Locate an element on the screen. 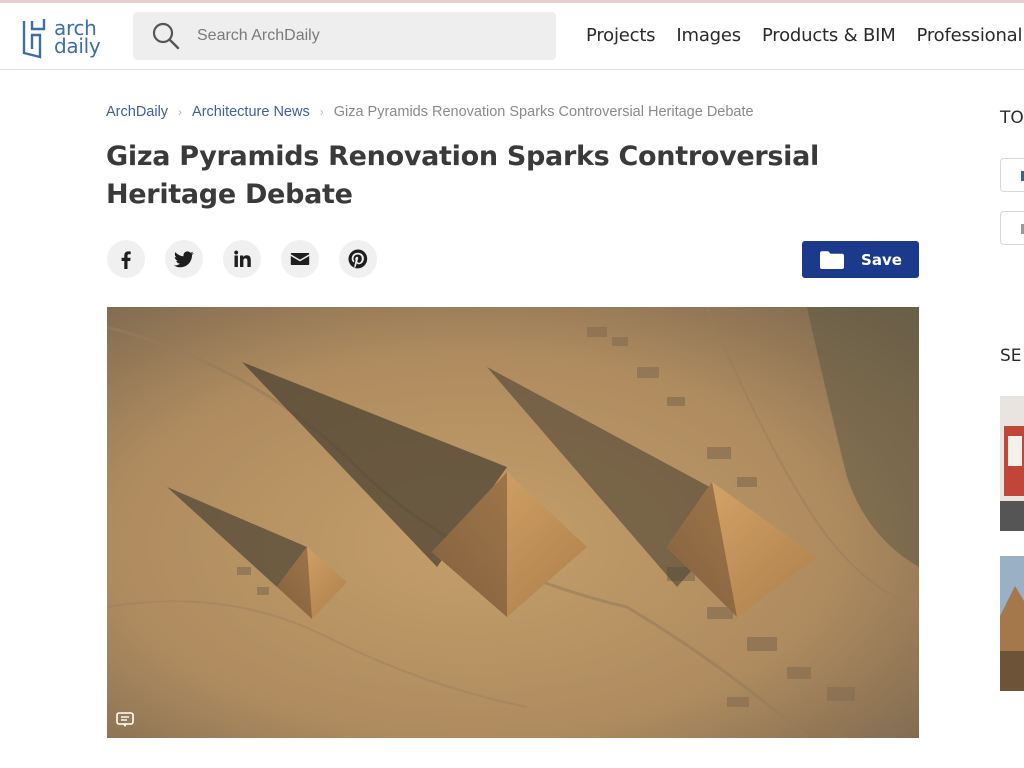 The height and width of the screenshot is (768, 1024). nav-projects: Projects is located at coordinates (621, 35).